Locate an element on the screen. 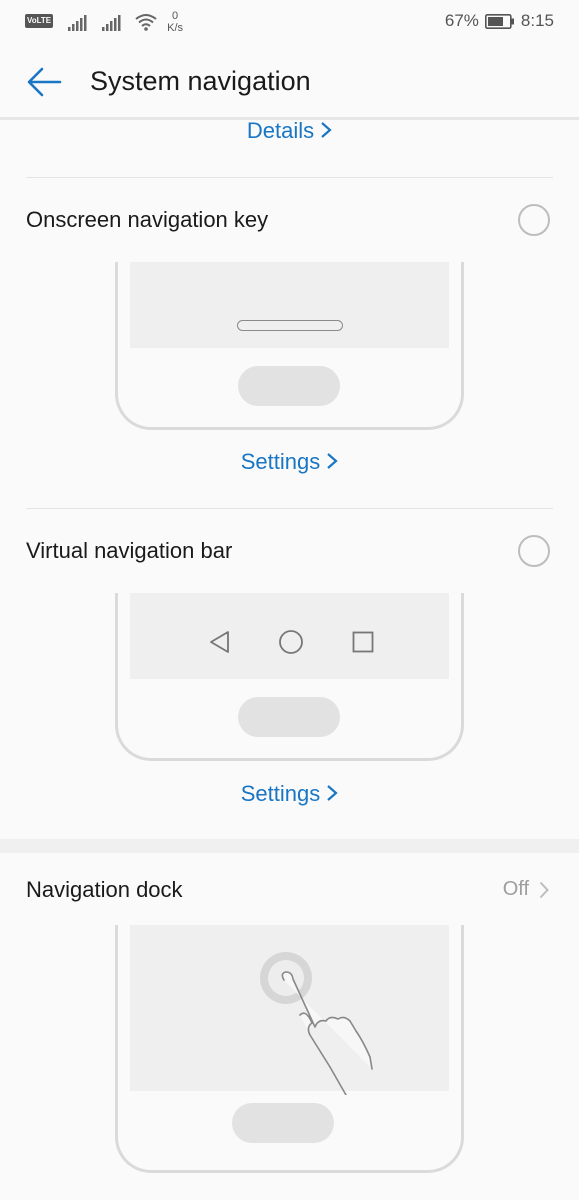 This screenshot has height=1200, width=579. gesture-bar-icon is located at coordinates (290, 325).